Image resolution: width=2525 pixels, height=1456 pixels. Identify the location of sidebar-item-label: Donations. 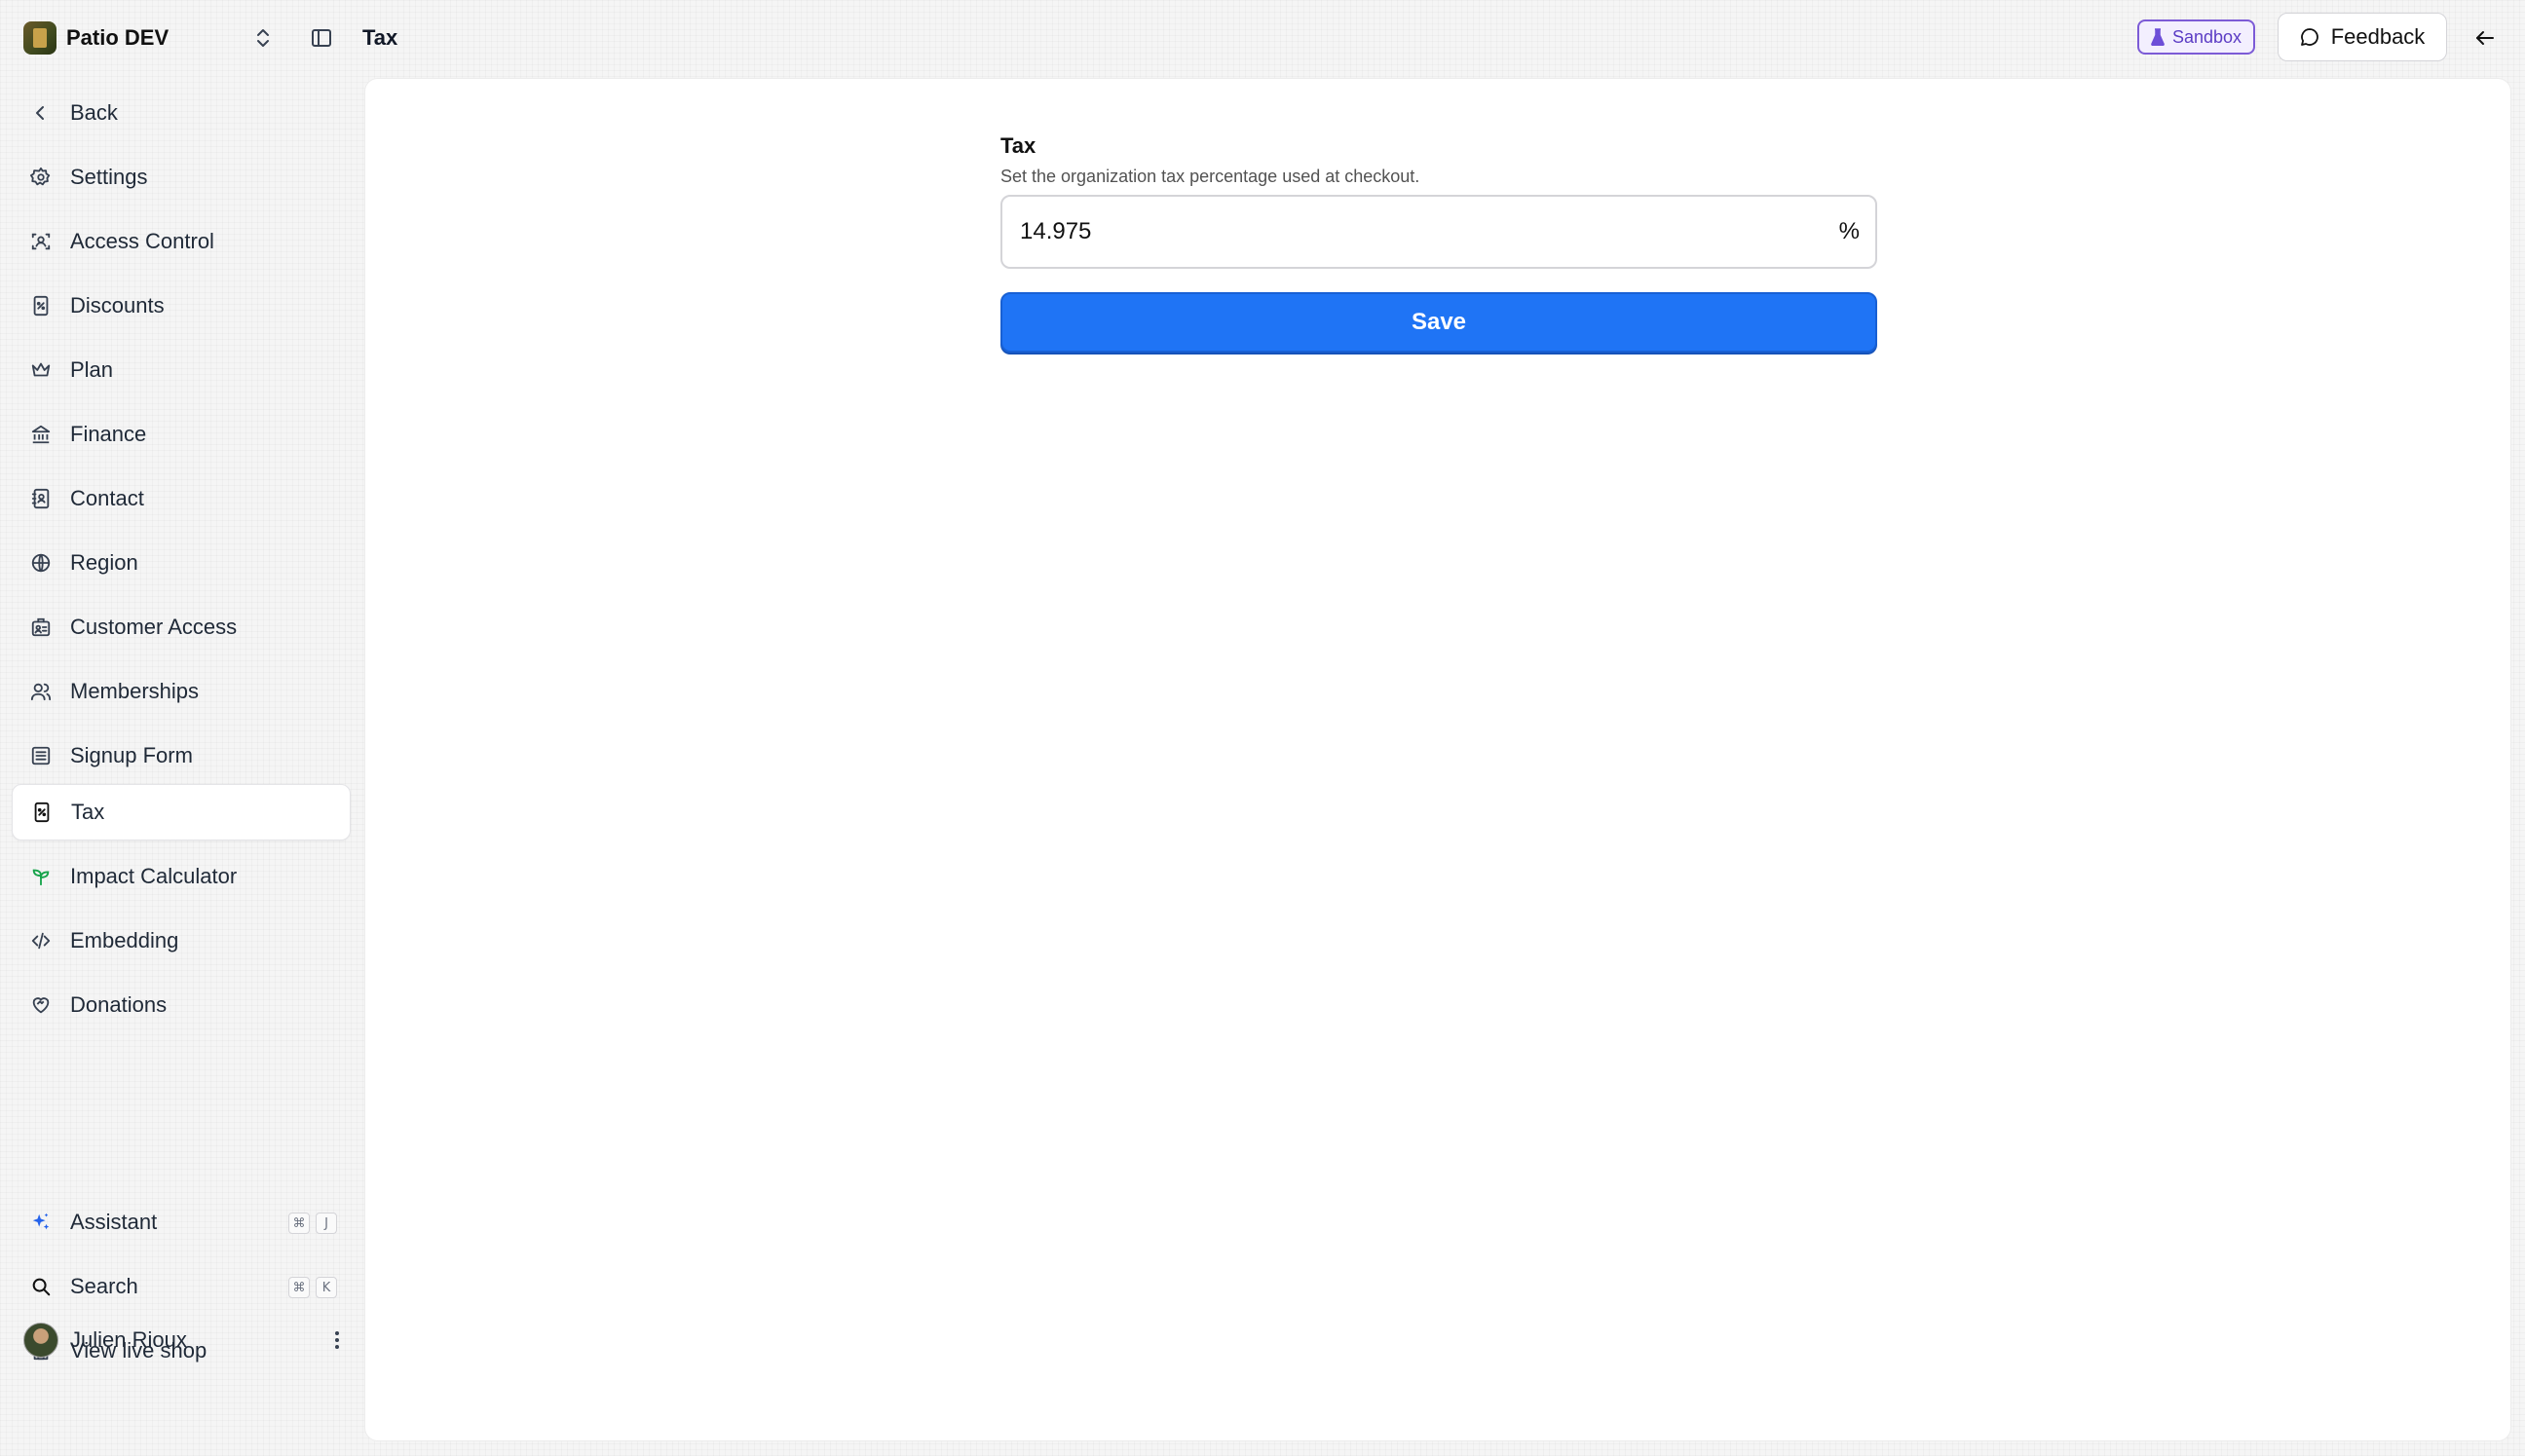
(119, 1004).